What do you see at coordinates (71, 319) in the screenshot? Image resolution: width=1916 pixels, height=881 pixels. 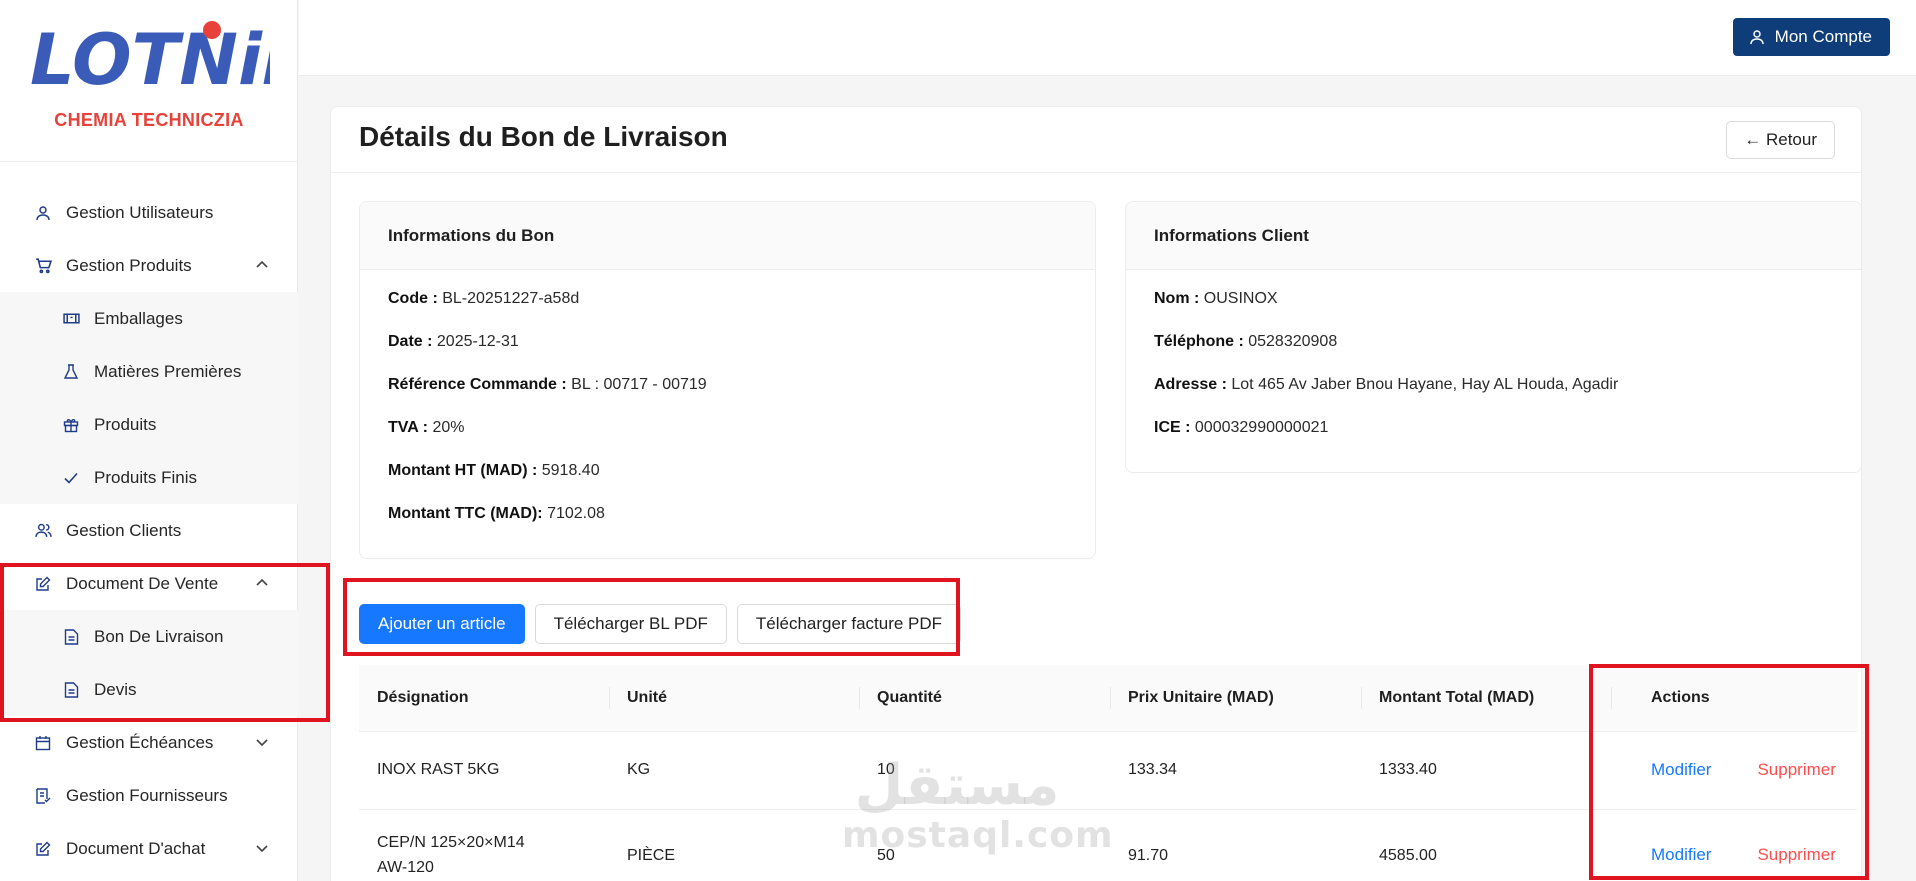 I see `package-icon` at bounding box center [71, 319].